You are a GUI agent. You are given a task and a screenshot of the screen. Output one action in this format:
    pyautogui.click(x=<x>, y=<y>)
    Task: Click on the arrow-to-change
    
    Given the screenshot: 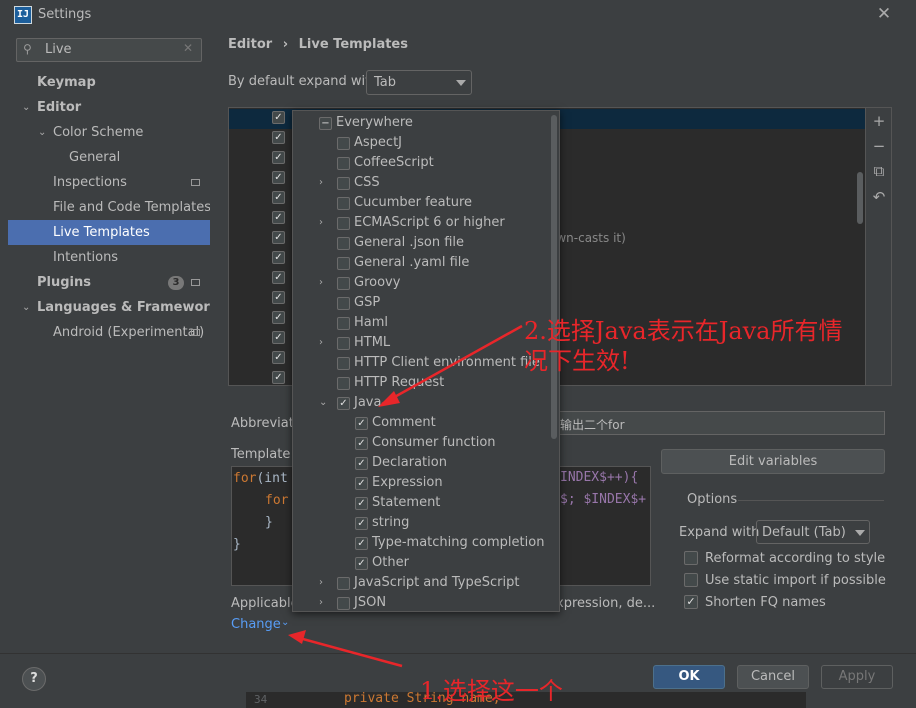 What is the action you would take?
    pyautogui.click(x=345, y=649)
    